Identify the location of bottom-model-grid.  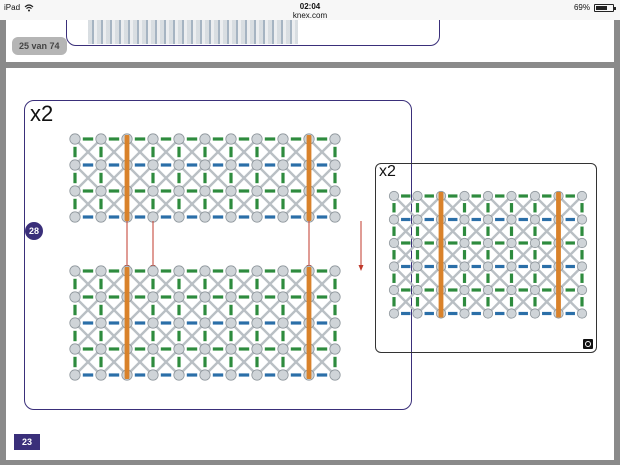
(205, 323).